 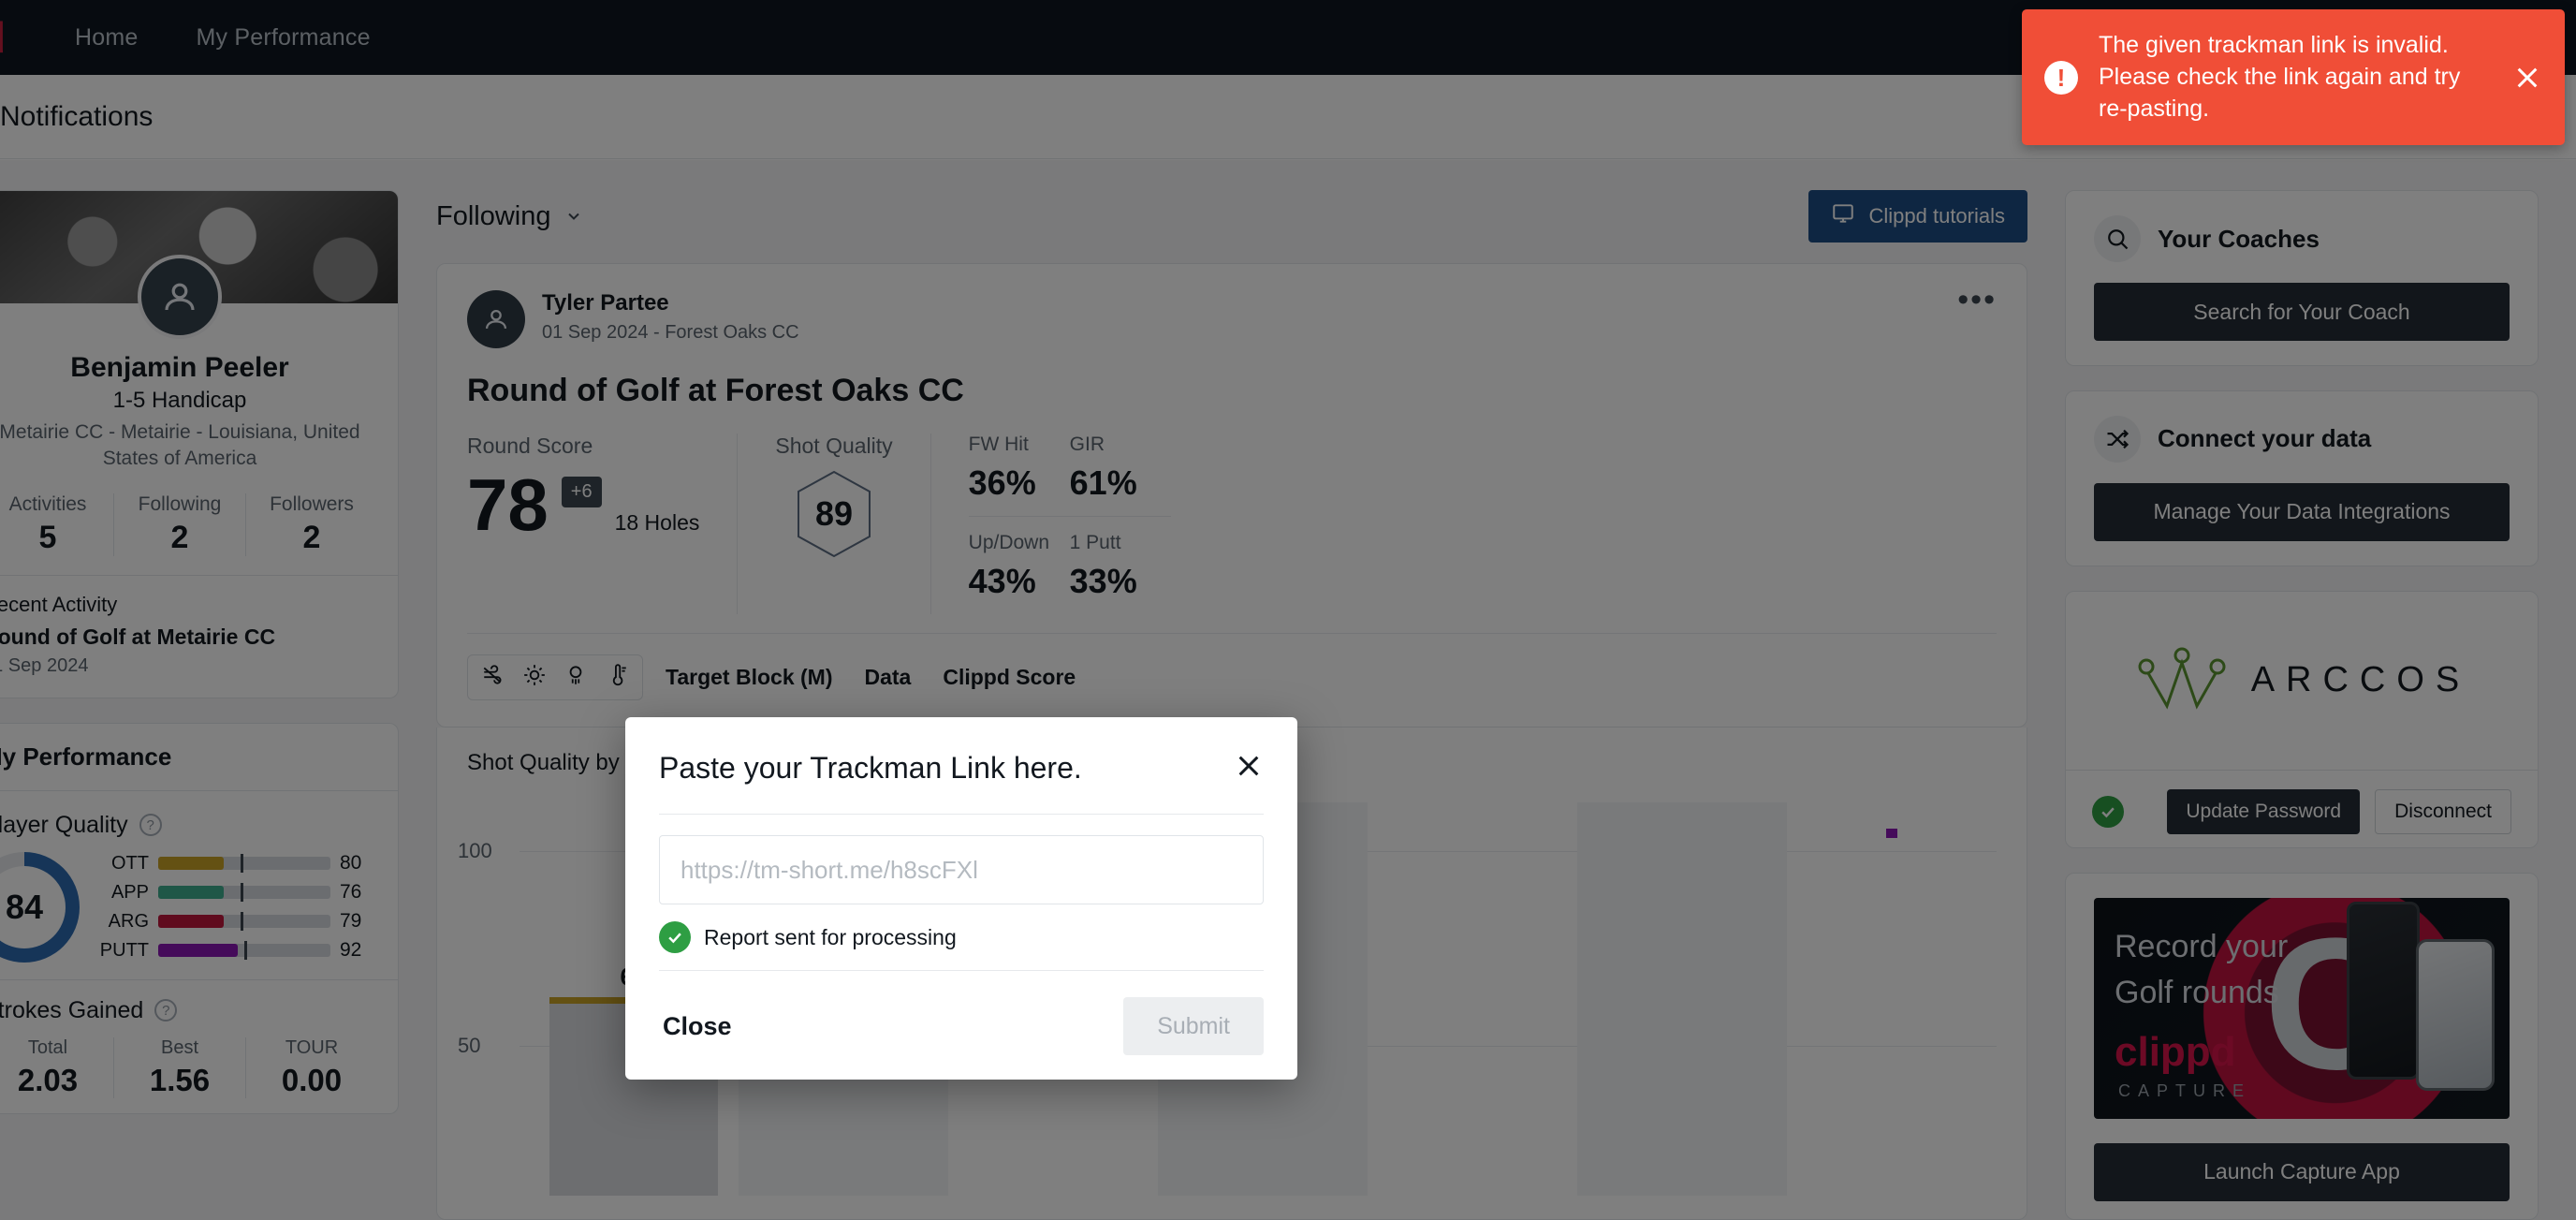 I want to click on modal-footer: Close Submit, so click(x=962, y=1026).